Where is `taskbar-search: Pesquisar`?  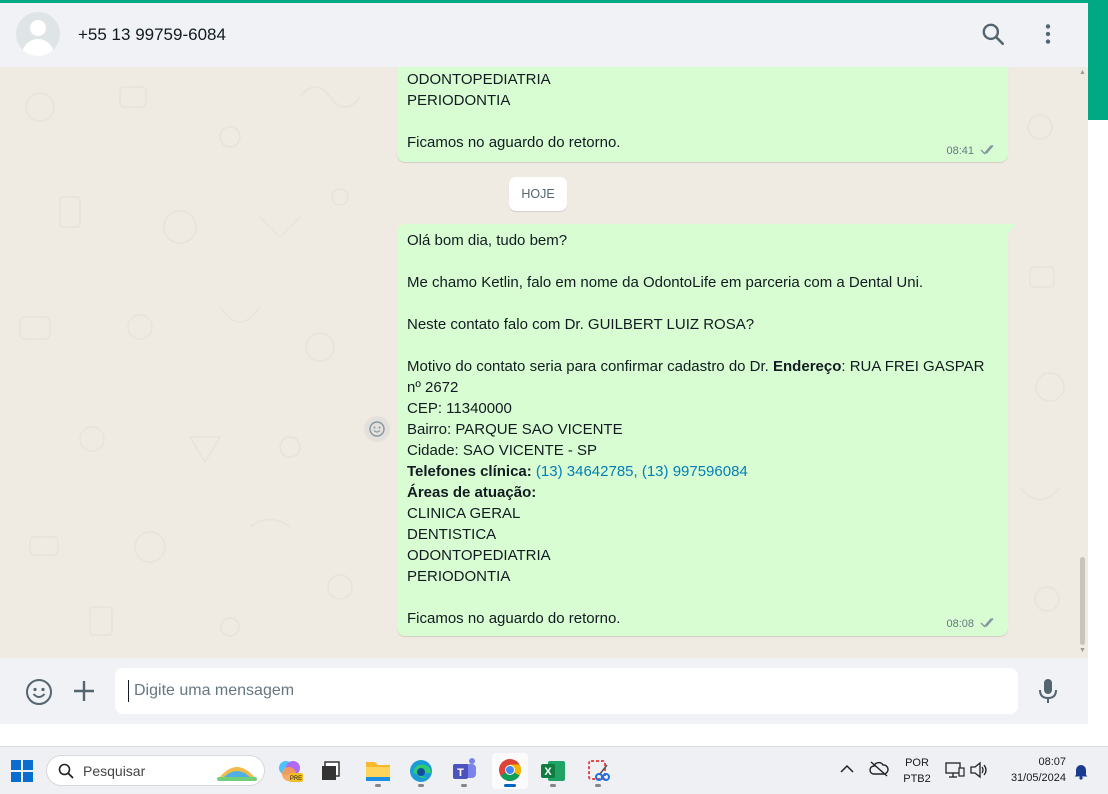 taskbar-search: Pesquisar is located at coordinates (155, 770).